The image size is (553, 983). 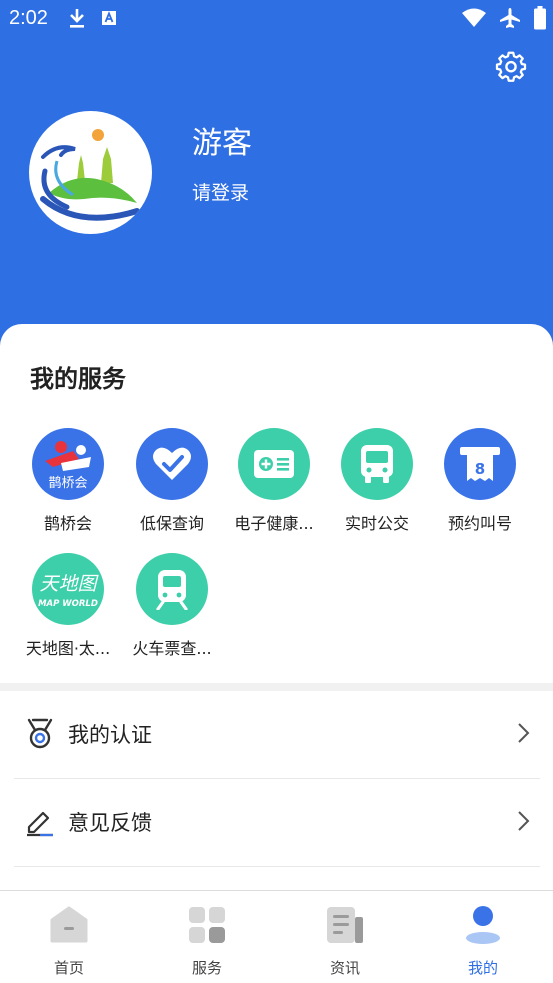 I want to click on tab-label: 我的, so click(x=482, y=968).